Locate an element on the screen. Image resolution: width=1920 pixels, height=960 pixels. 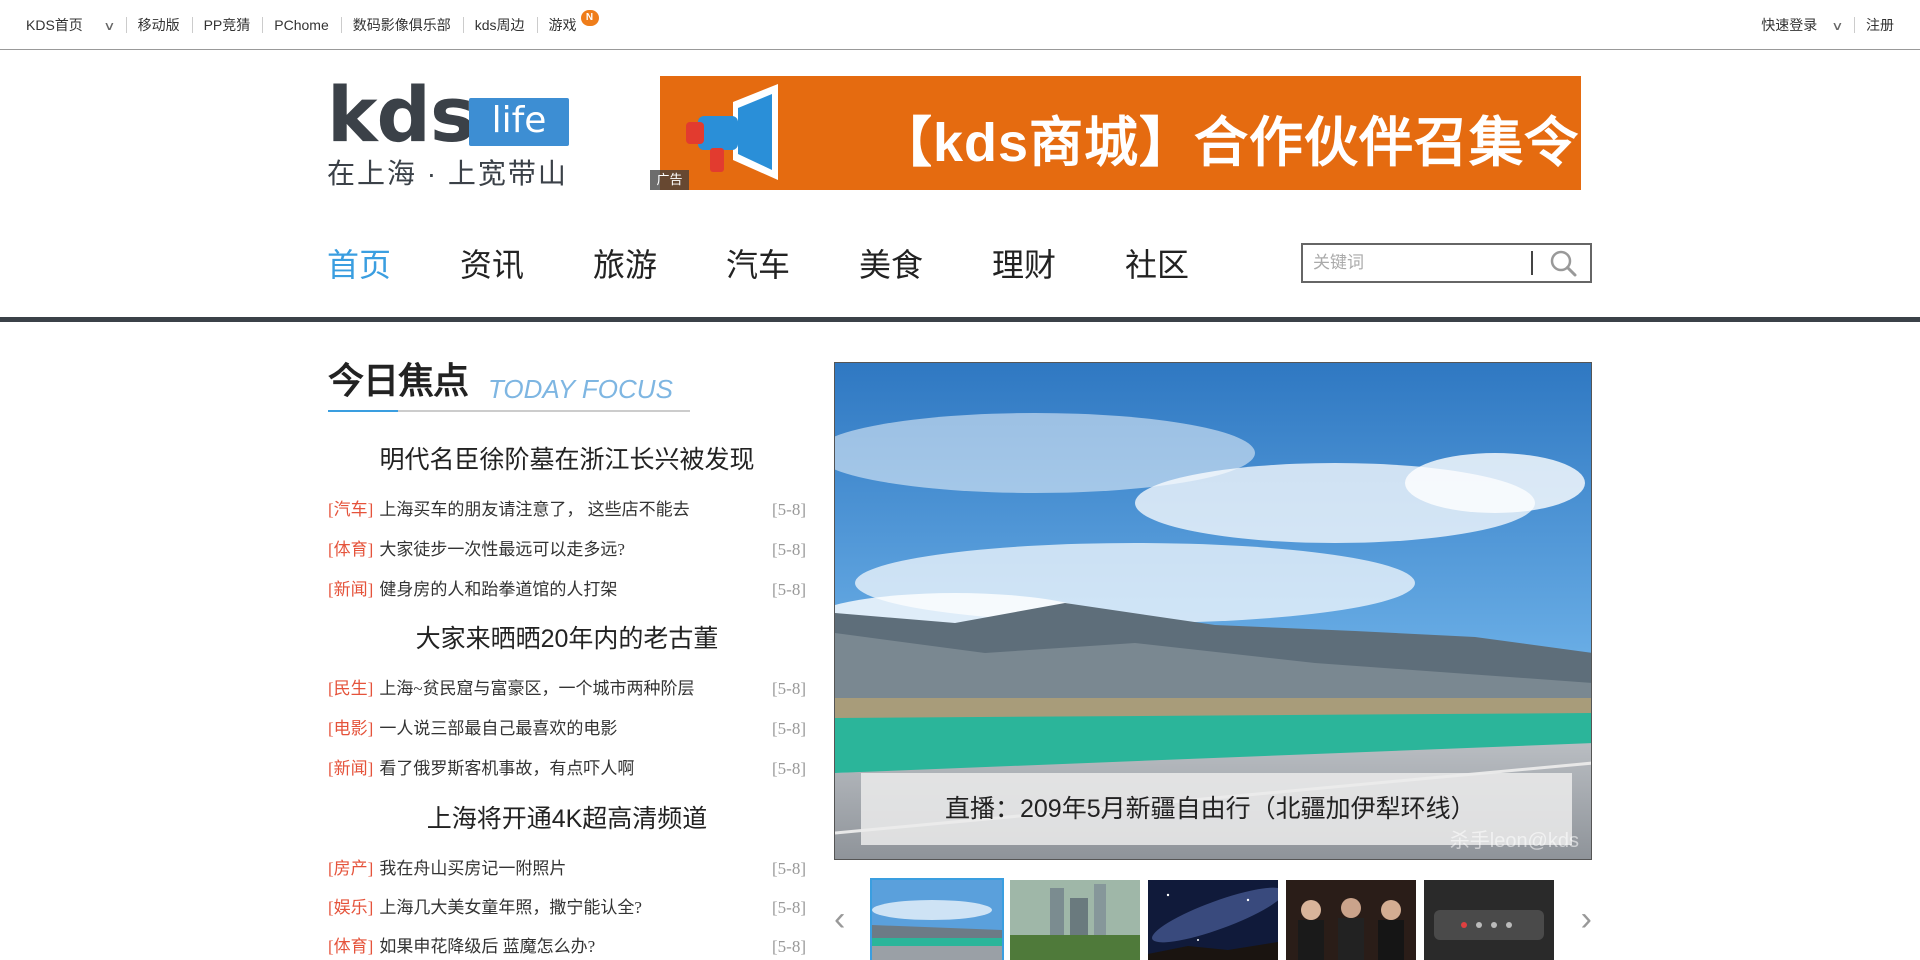
chevron-right-icon: › is located at coordinates (1586, 919).